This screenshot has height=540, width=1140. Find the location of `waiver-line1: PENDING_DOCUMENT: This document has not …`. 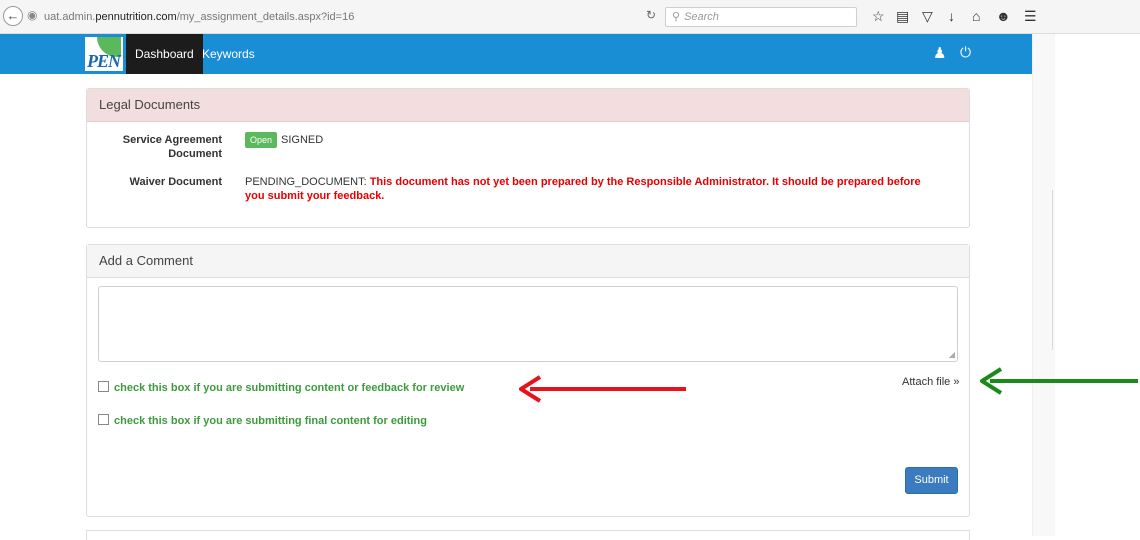

waiver-line1: PENDING_DOCUMENT: This document has not … is located at coordinates (602, 182).